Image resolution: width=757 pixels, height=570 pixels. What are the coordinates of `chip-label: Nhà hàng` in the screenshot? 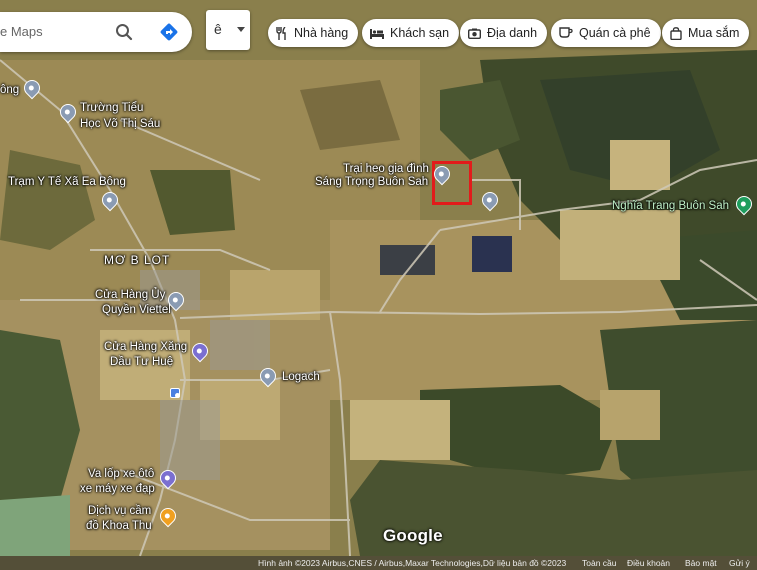 It's located at (321, 33).